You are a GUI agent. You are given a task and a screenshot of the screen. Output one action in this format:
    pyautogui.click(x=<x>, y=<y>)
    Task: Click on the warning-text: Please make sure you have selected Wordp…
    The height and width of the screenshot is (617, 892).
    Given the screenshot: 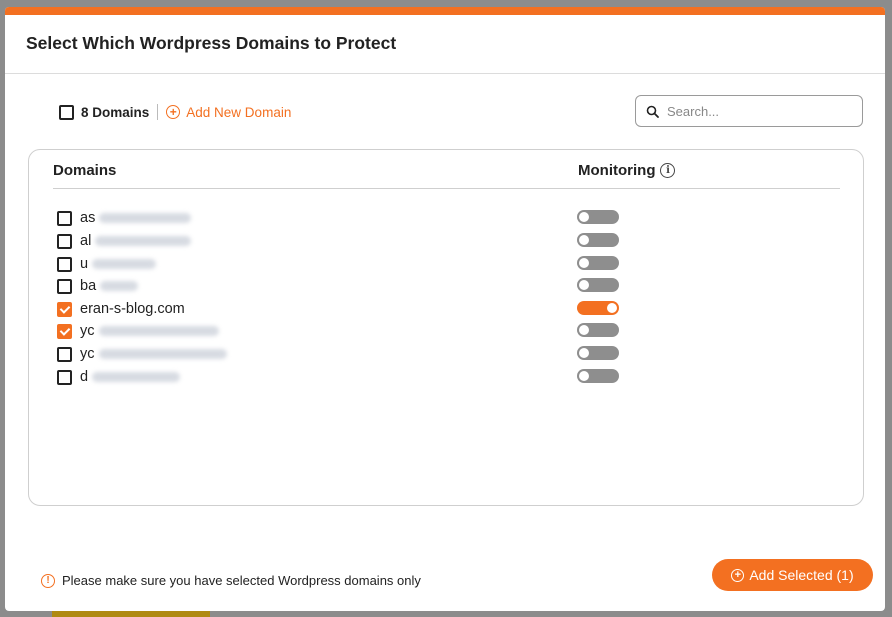 What is the action you would take?
    pyautogui.click(x=241, y=580)
    